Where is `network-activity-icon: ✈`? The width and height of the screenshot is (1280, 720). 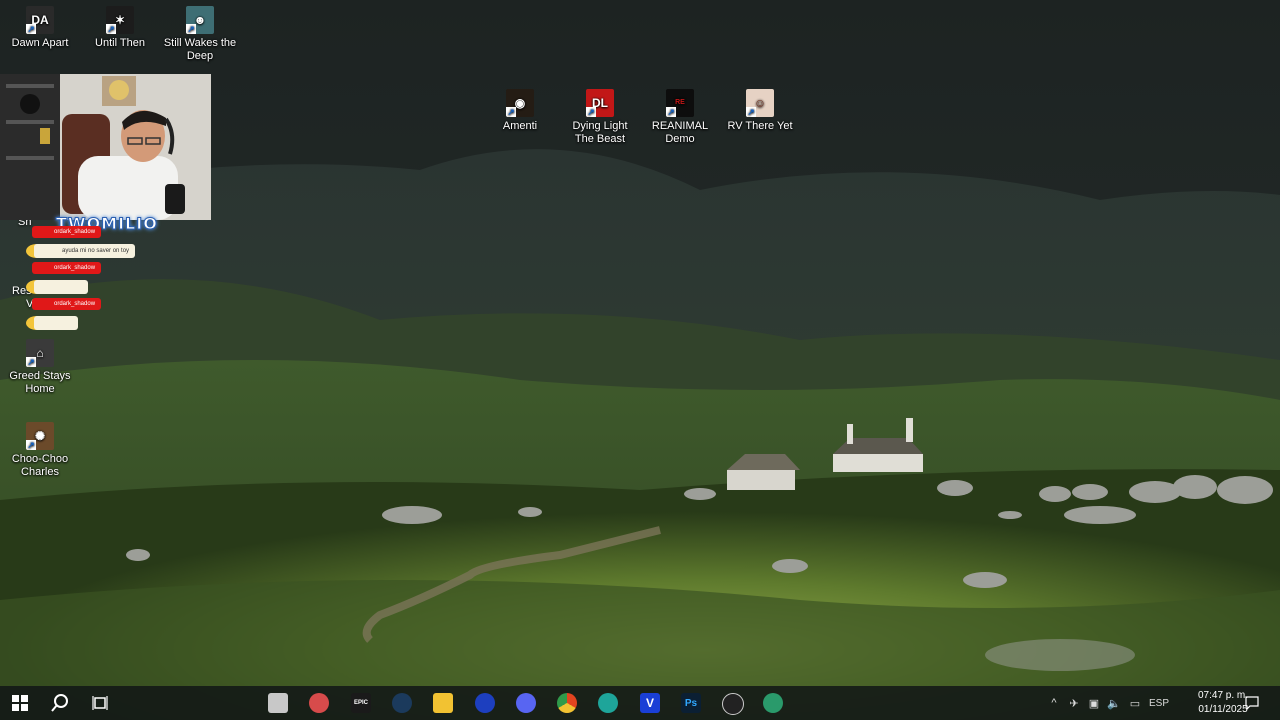 network-activity-icon: ✈ is located at coordinates (1074, 703).